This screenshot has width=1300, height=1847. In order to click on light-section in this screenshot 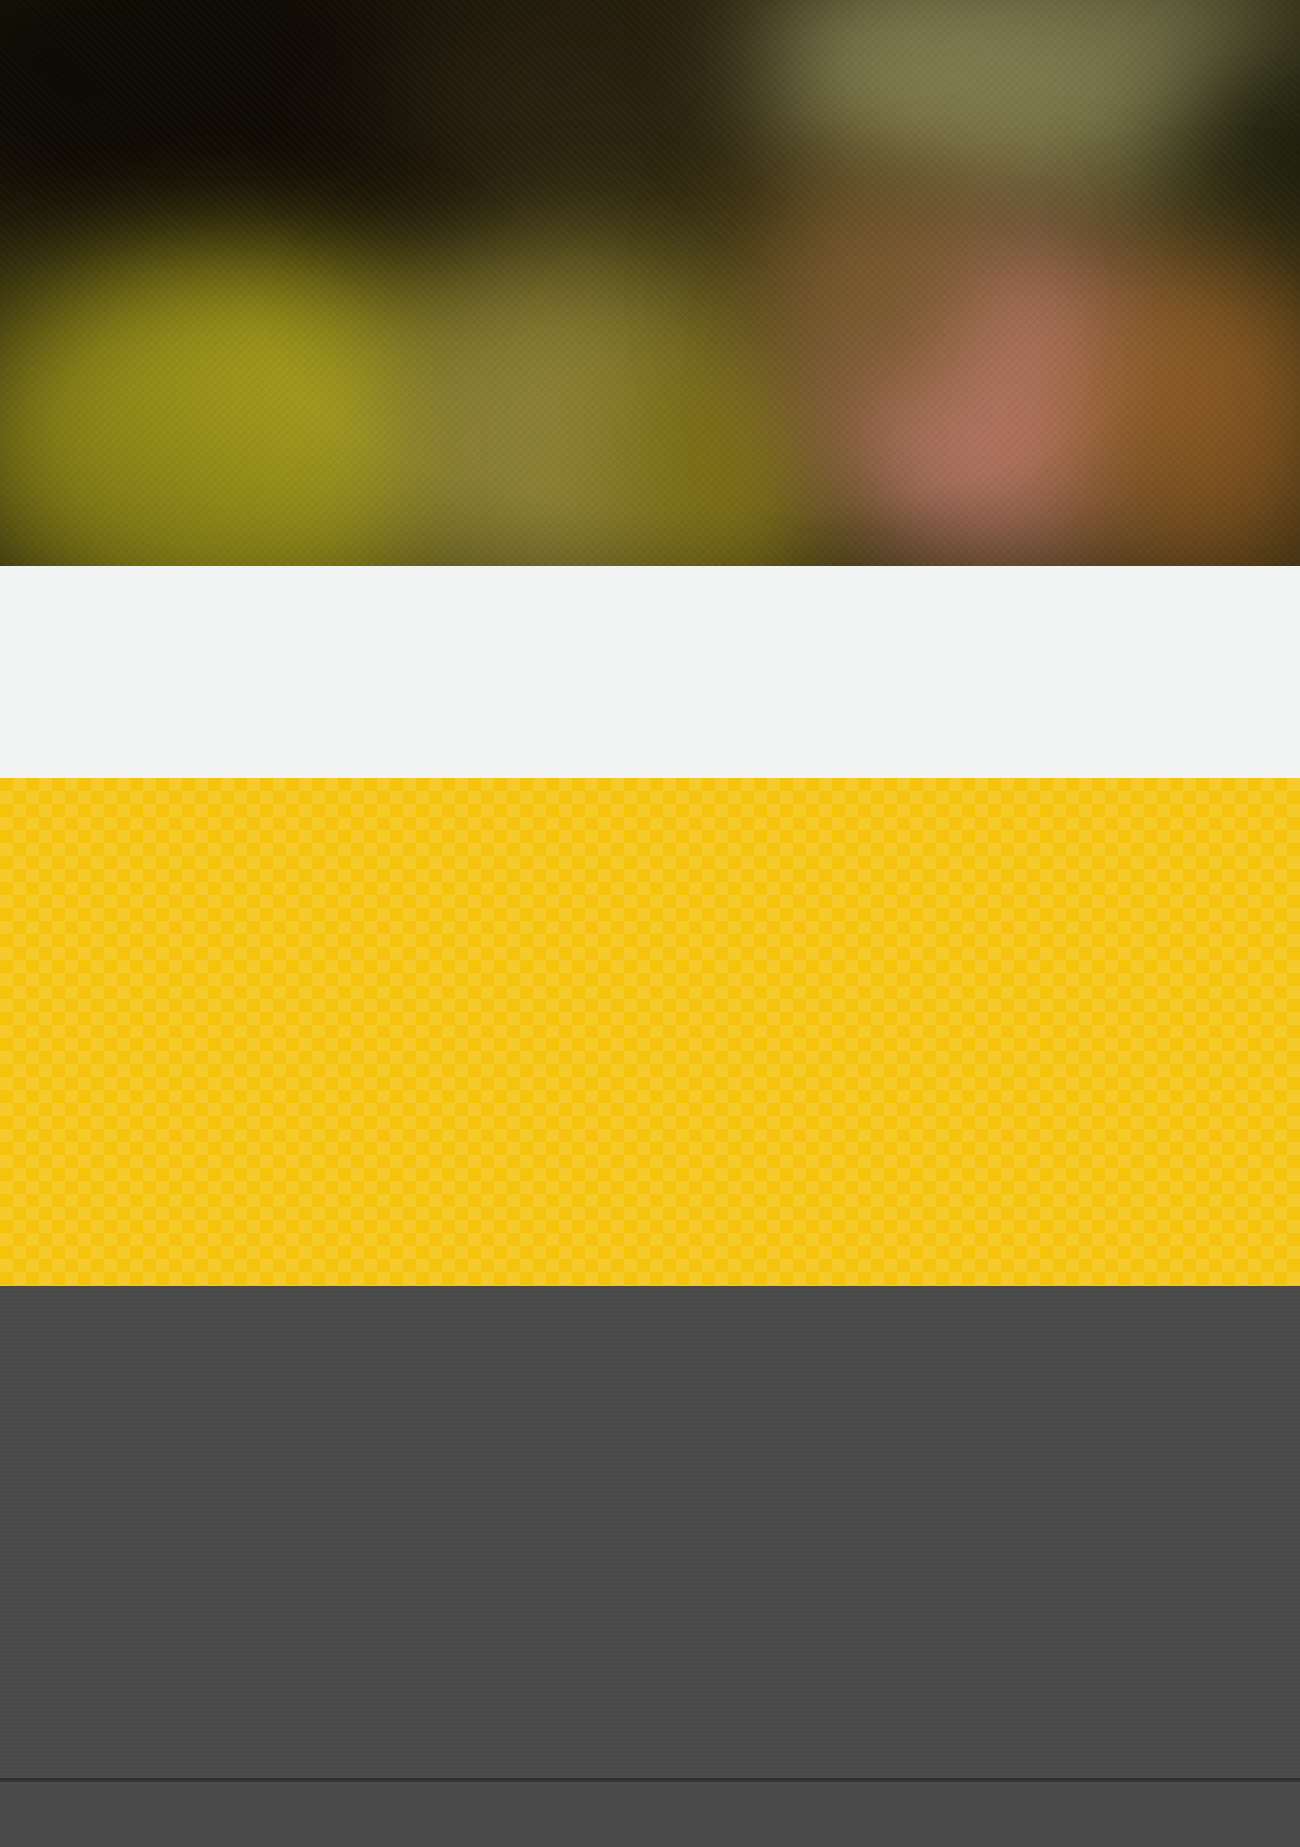, I will do `click(650, 672)`.